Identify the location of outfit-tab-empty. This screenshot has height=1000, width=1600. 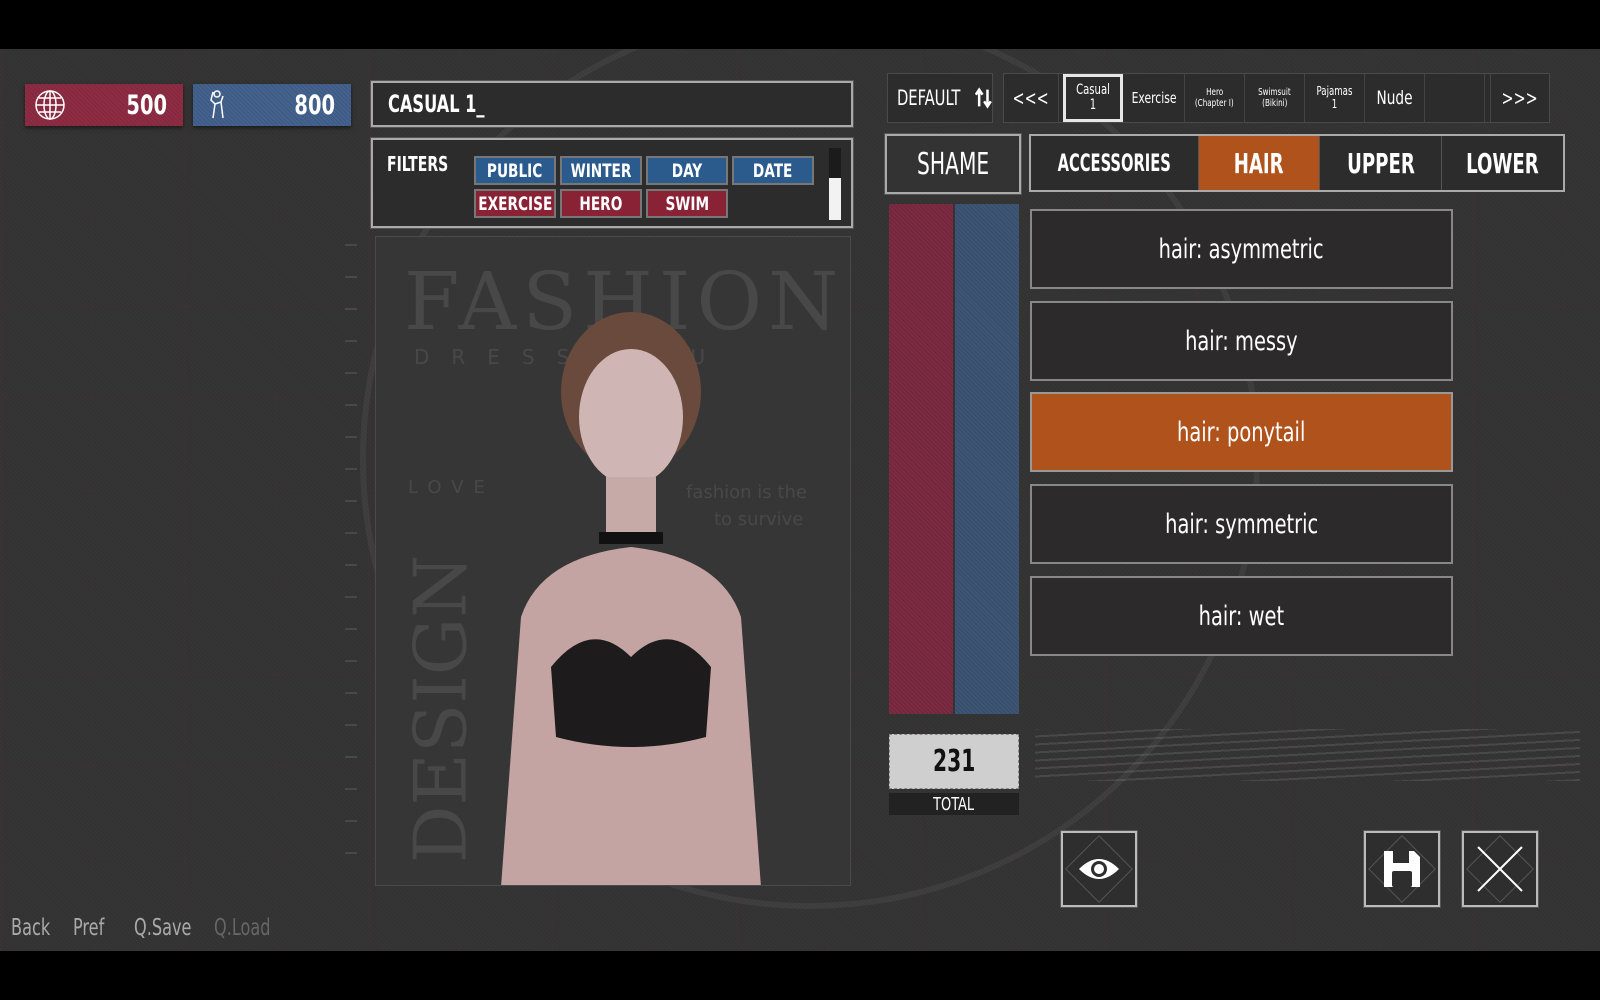
(1455, 98).